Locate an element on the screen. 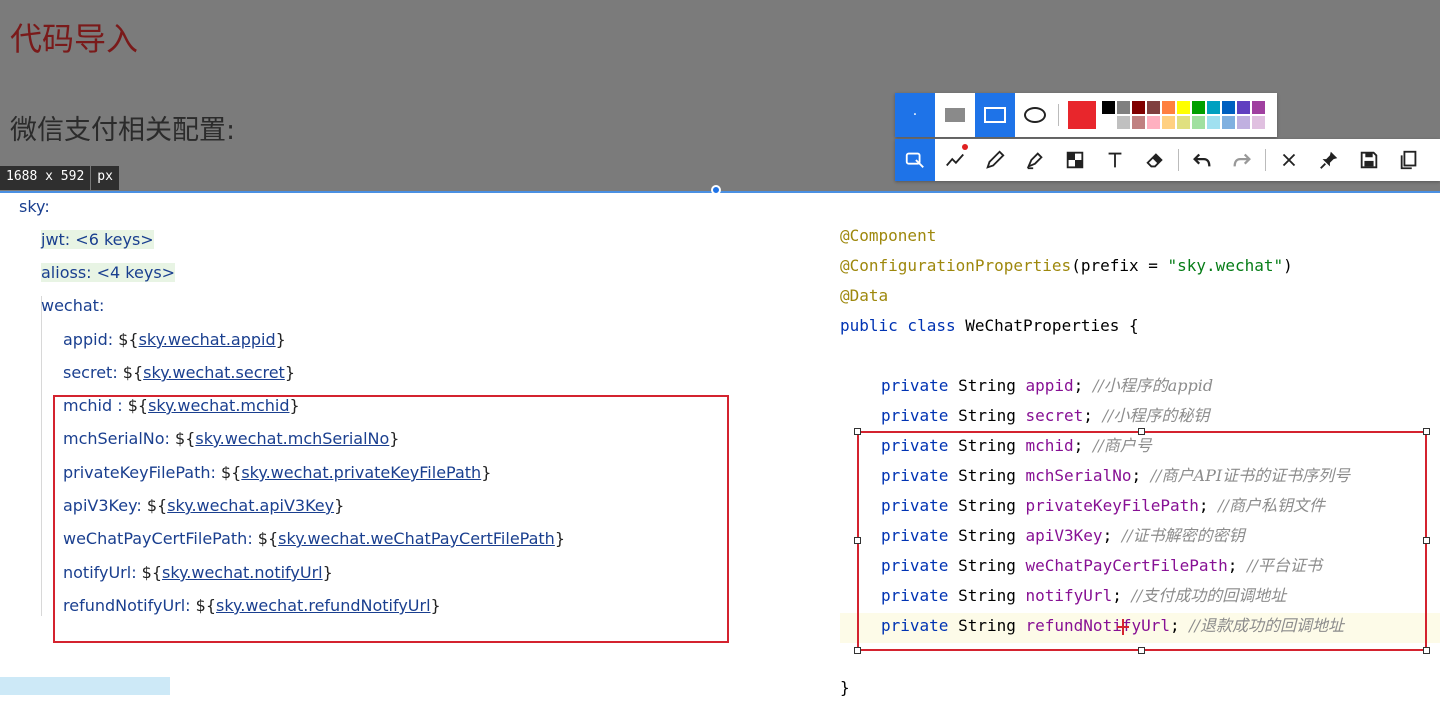 The height and width of the screenshot is (703, 1440). field-comment: //小程序的appid is located at coordinates (1153, 385).